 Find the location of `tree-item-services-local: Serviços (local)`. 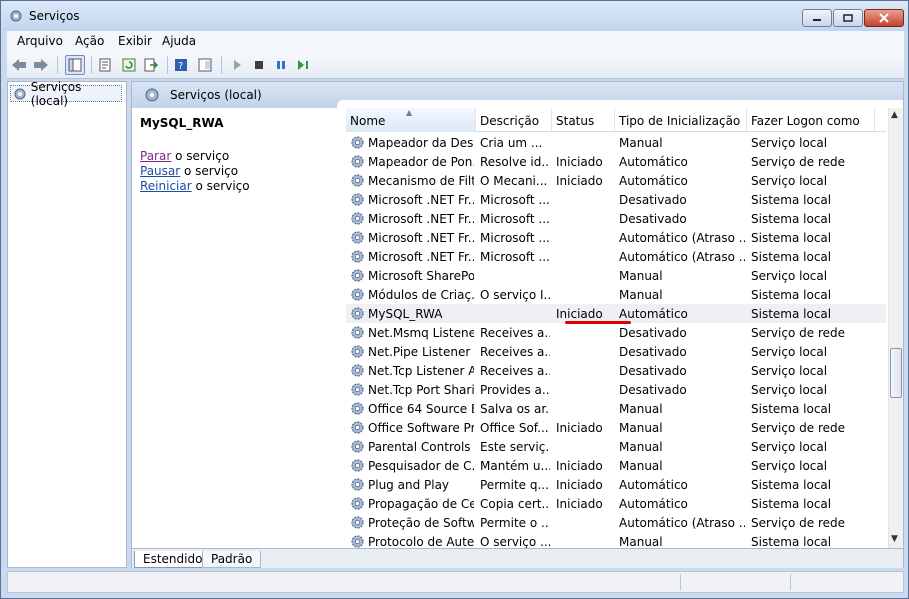

tree-item-services-local: Serviços (local) is located at coordinates (66, 94).